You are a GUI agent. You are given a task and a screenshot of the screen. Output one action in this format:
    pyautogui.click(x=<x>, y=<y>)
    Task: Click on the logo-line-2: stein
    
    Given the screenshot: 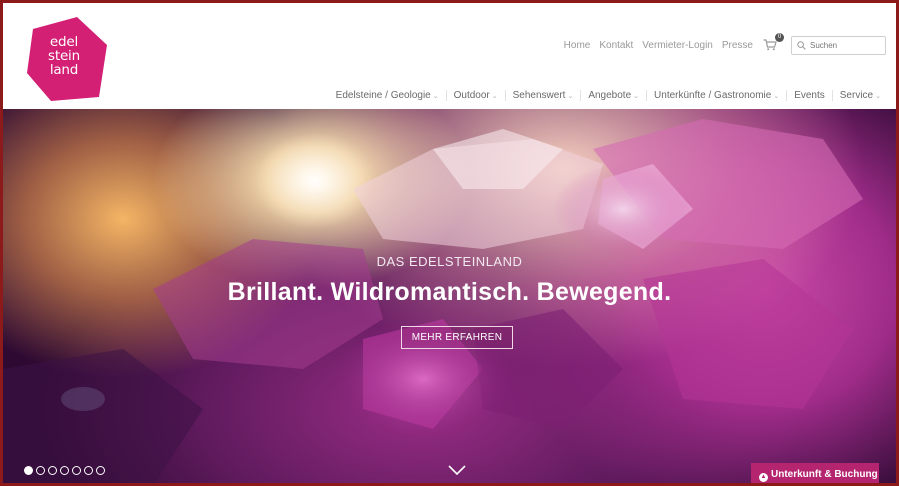 What is the action you would take?
    pyautogui.click(x=64, y=56)
    